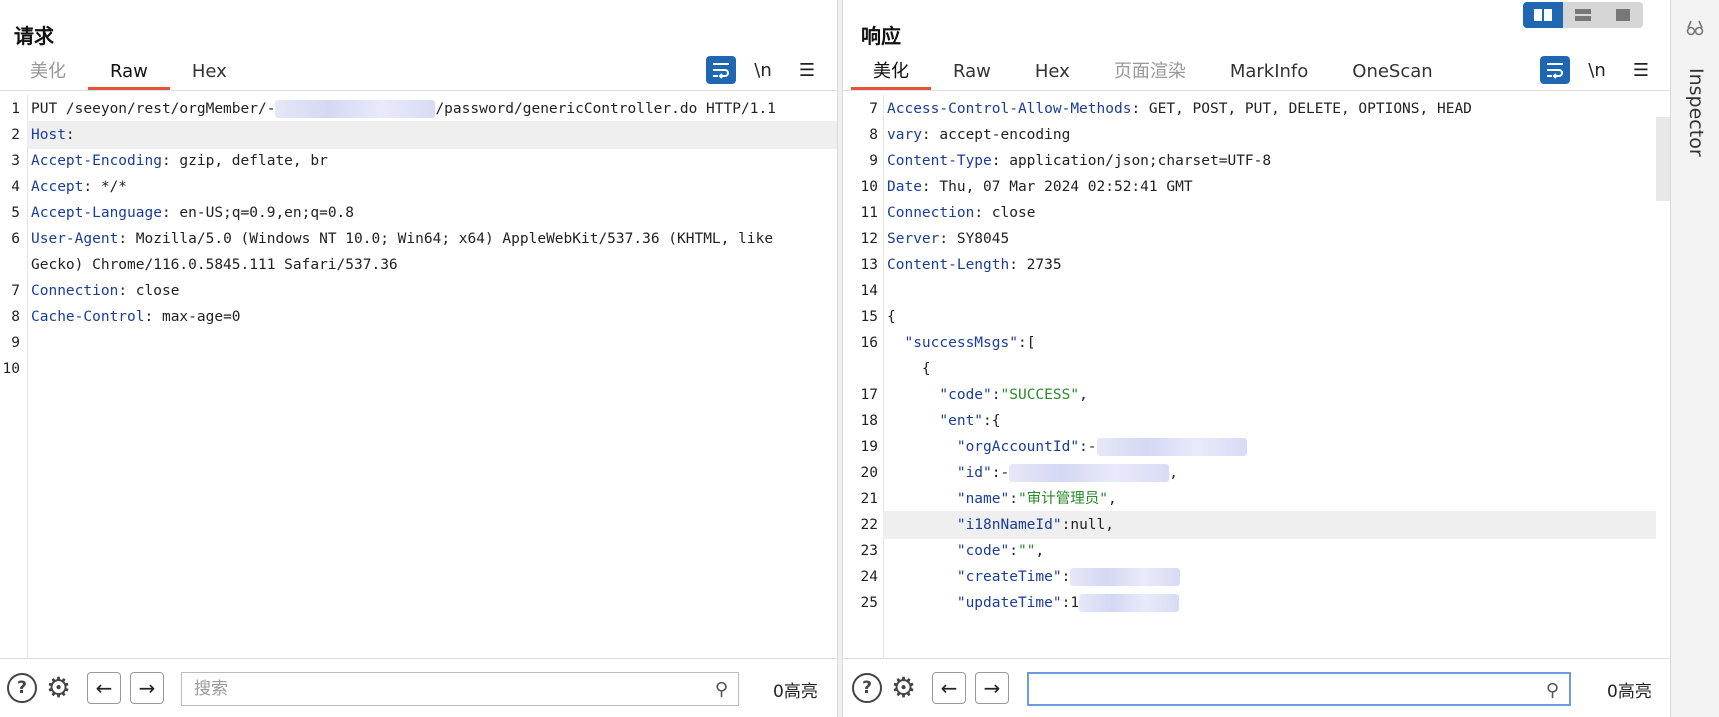 This screenshot has width=1719, height=717. What do you see at coordinates (1694, 358) in the screenshot?
I see `inspector-panel: Inspector` at bounding box center [1694, 358].